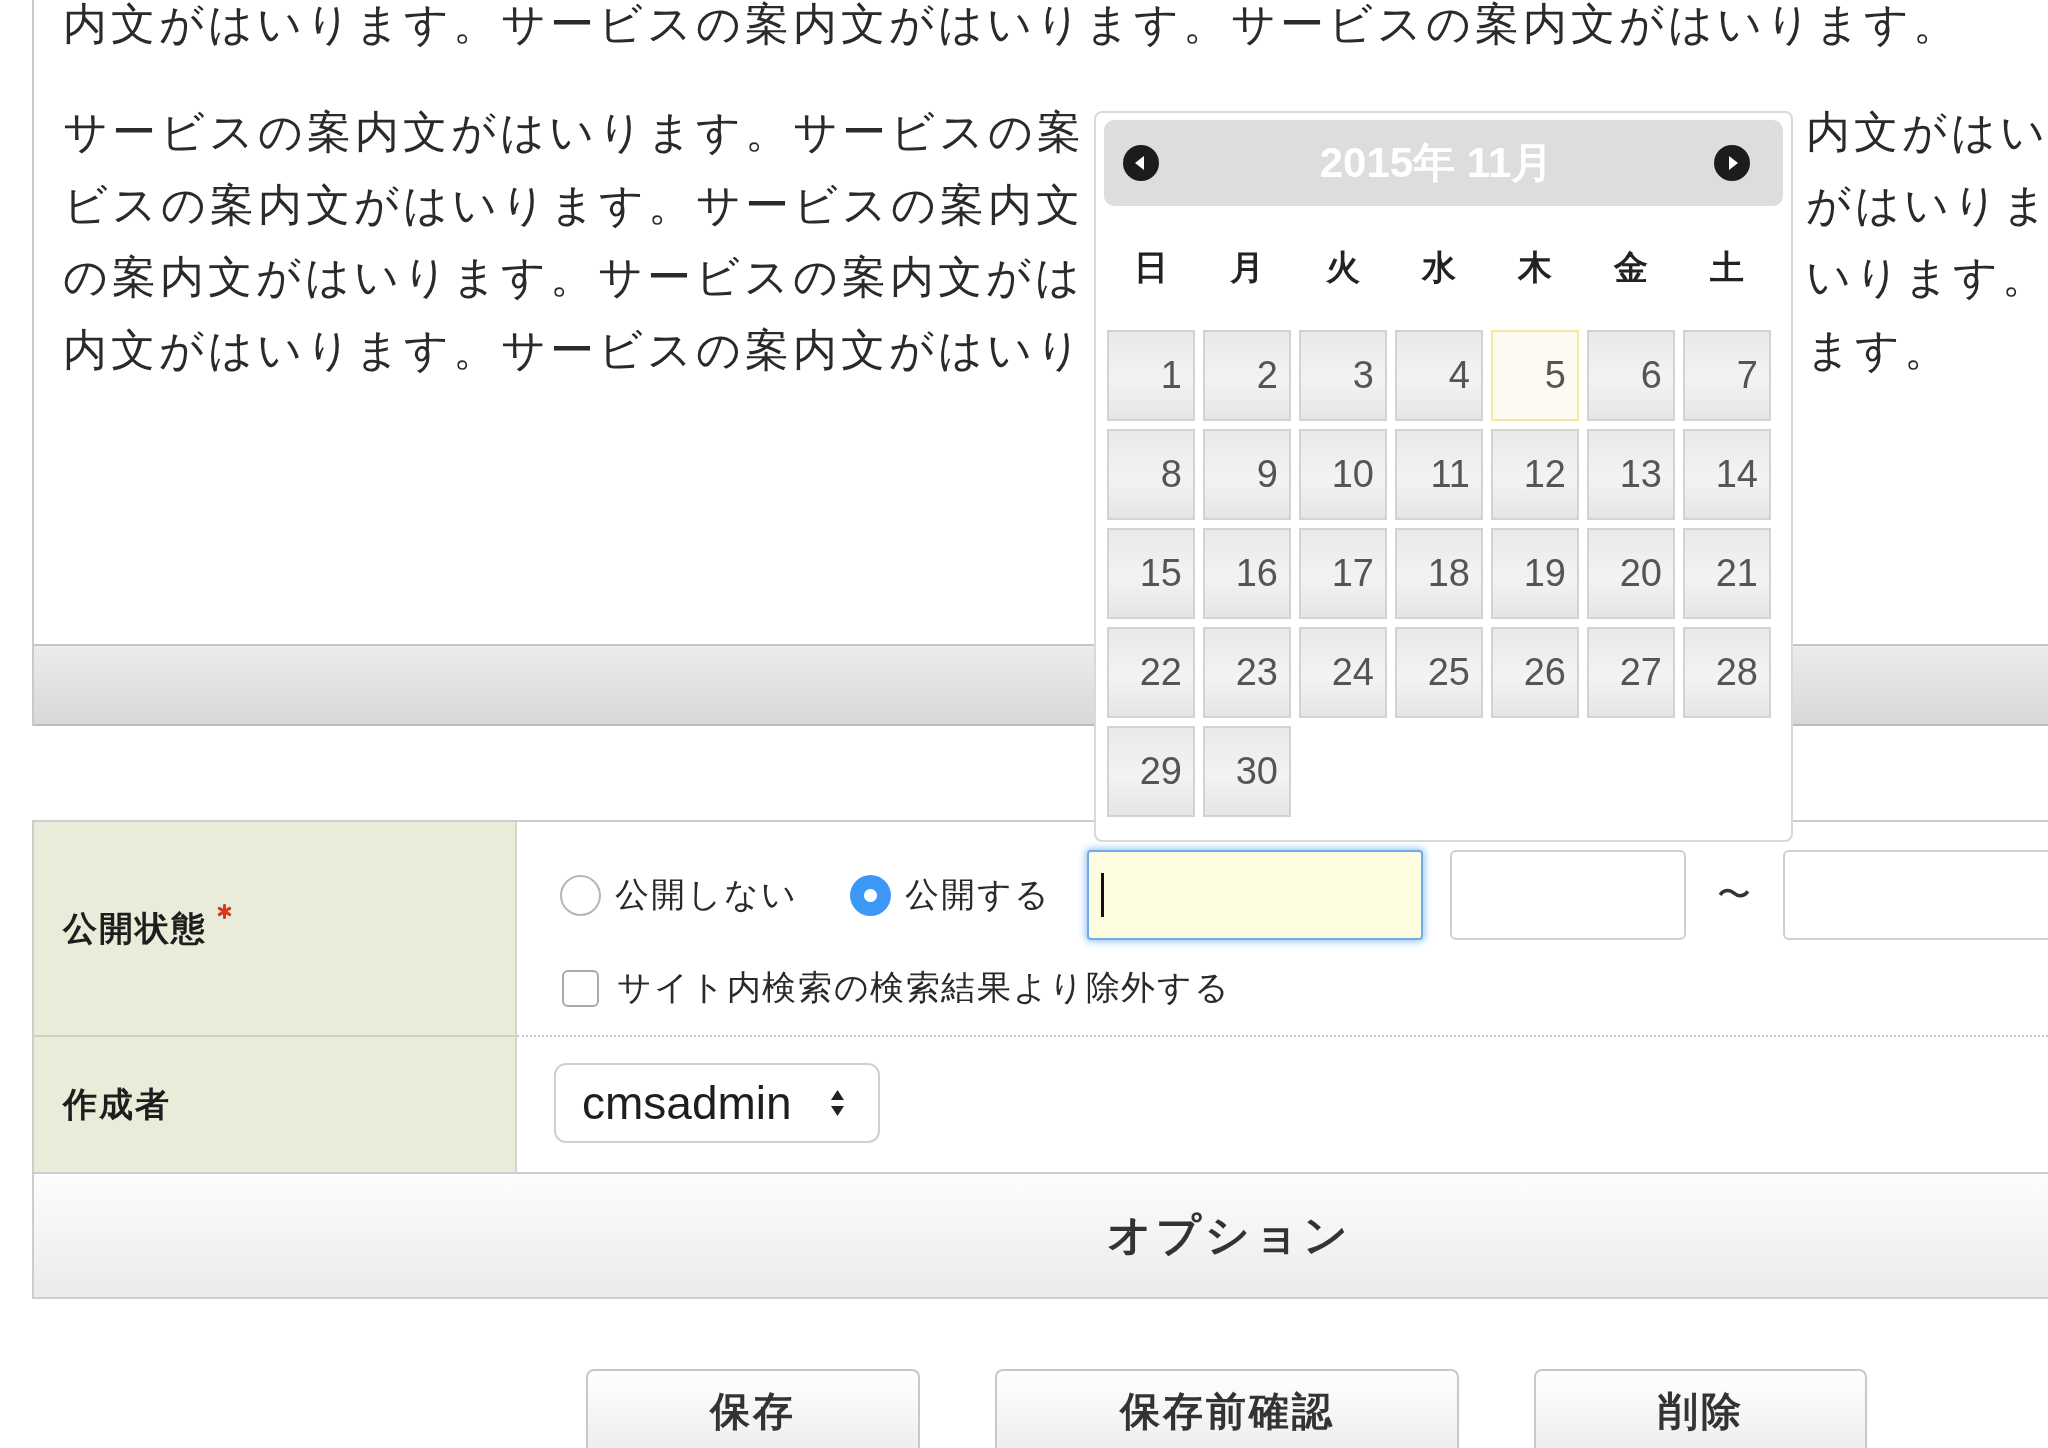 This screenshot has height=1448, width=2048. What do you see at coordinates (1151, 375) in the screenshot?
I see `calendar-day: 1` at bounding box center [1151, 375].